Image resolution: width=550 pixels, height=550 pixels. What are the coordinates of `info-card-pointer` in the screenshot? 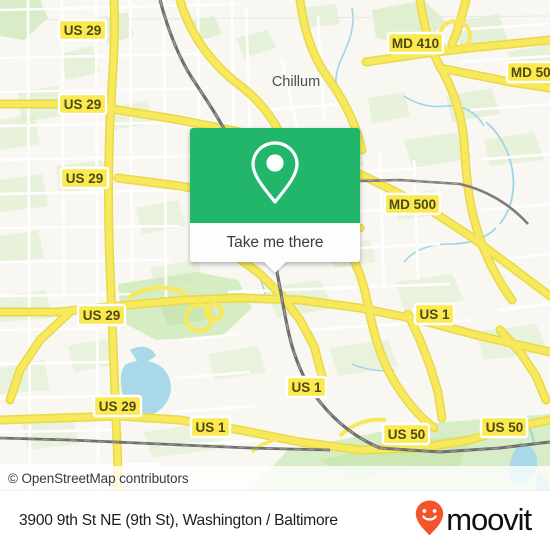 It's located at (275, 267).